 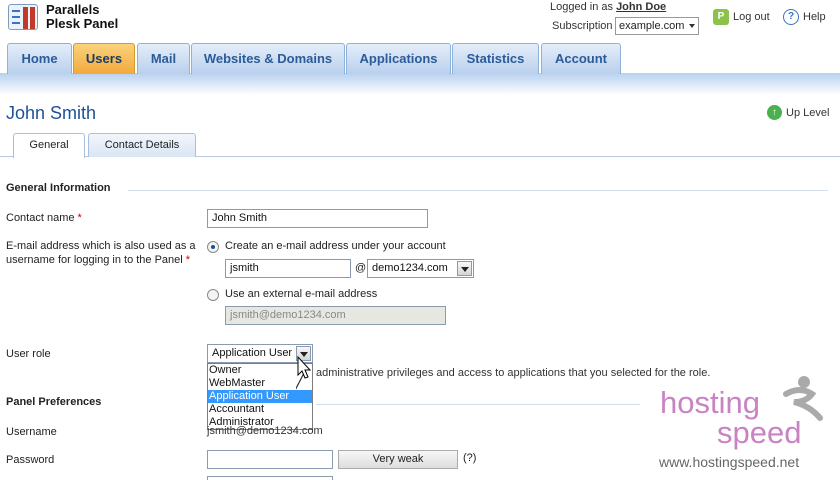 I want to click on tab-home: Home, so click(x=39, y=58).